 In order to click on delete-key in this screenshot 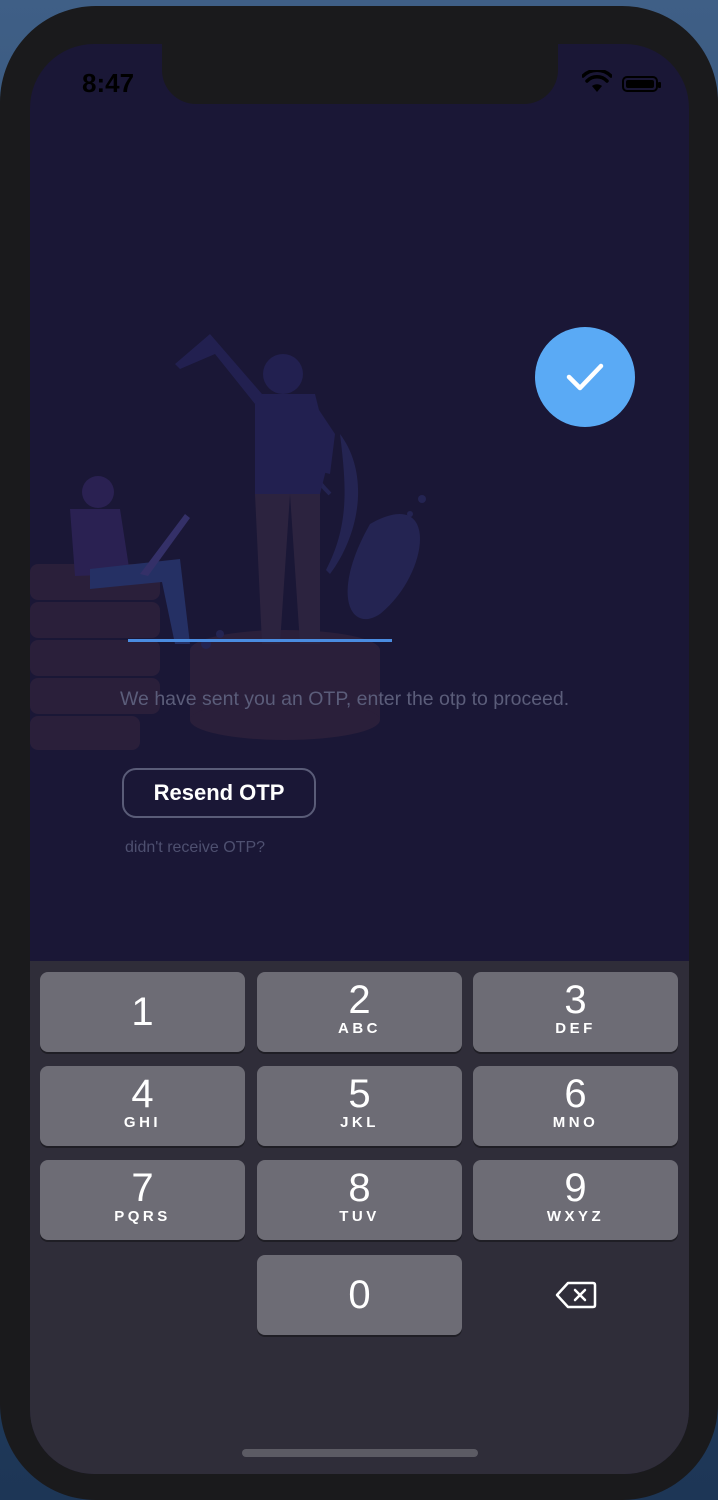, I will do `click(575, 1295)`.